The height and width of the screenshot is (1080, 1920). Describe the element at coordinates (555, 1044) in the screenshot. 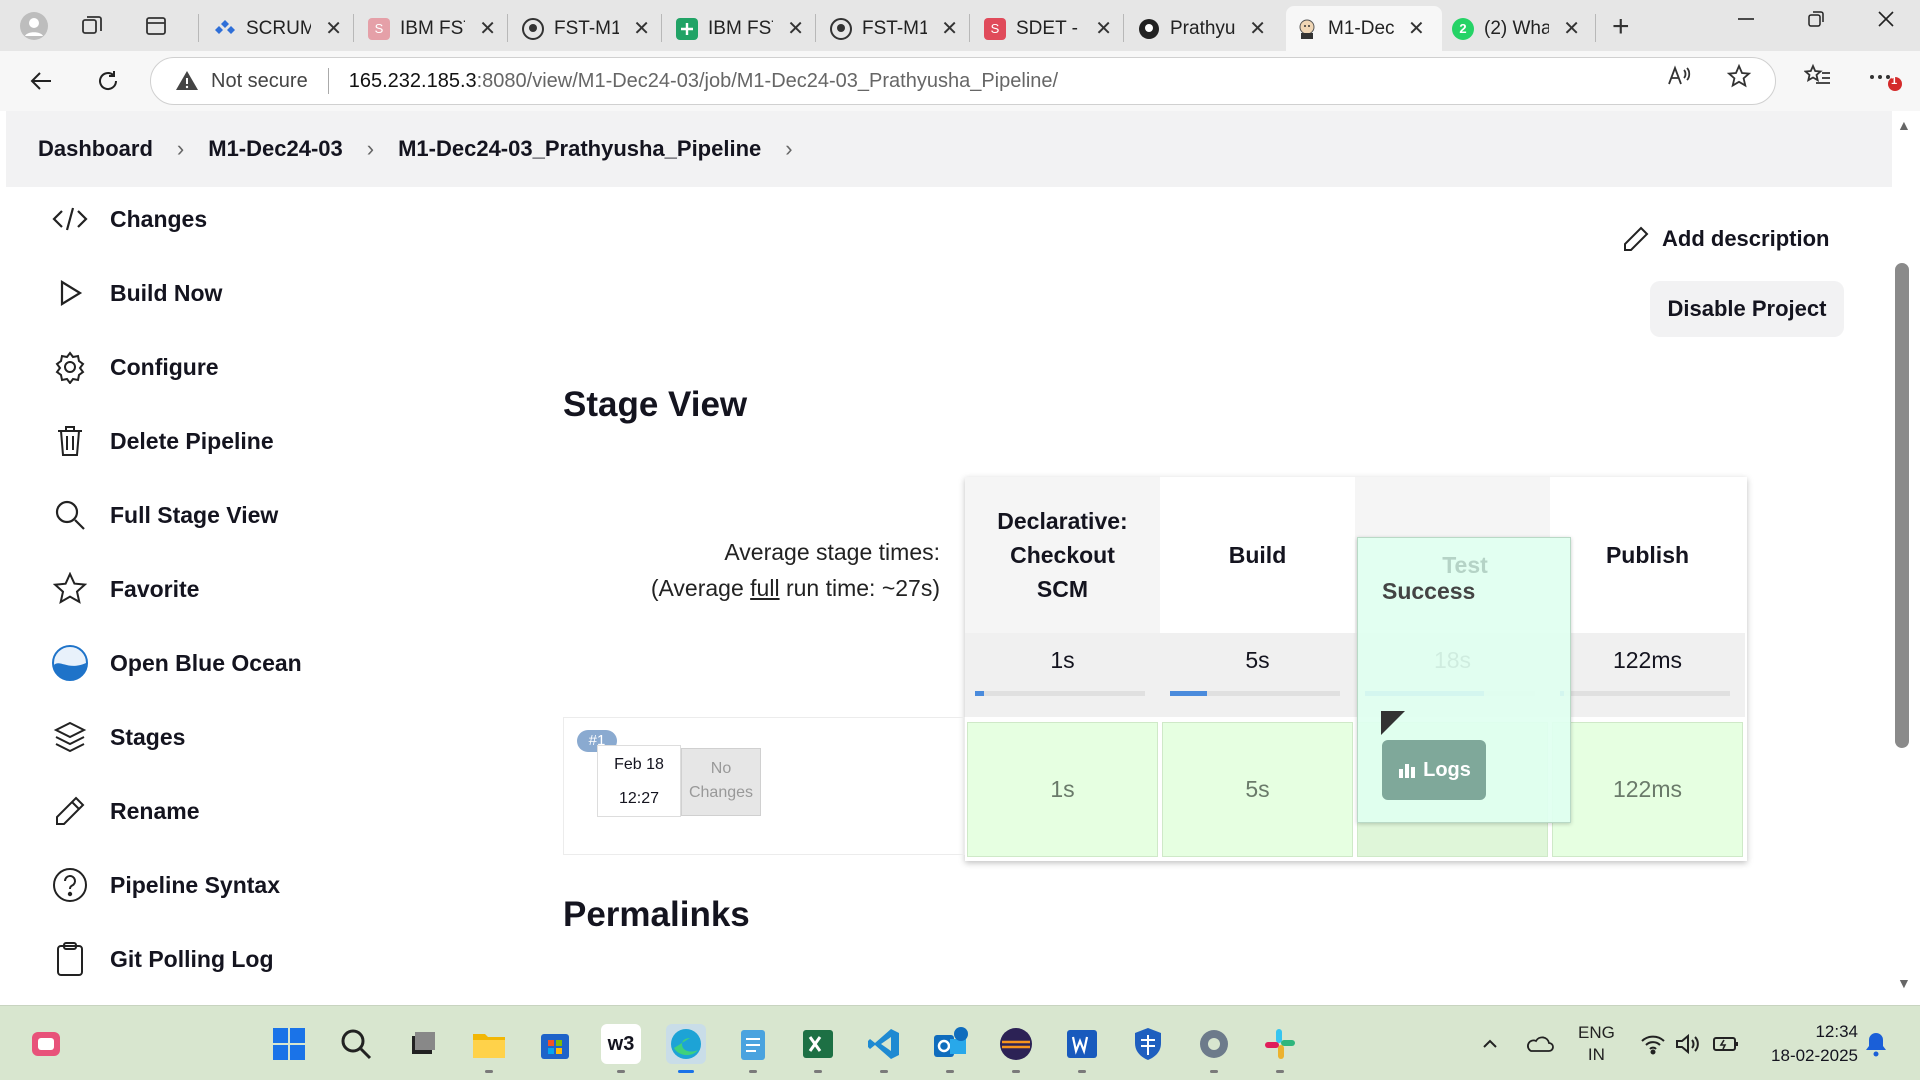

I see `store-icon` at that location.